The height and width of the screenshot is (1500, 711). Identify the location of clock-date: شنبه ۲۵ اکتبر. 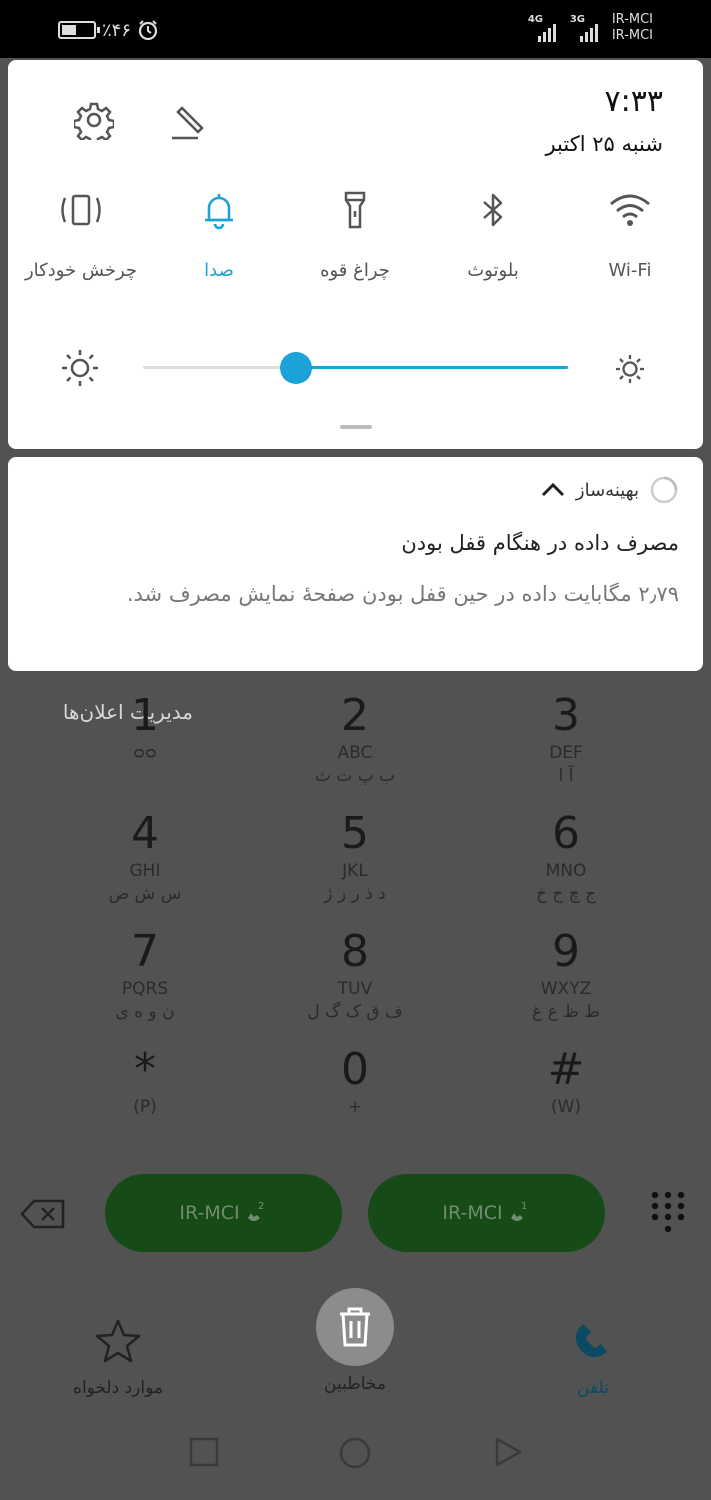
(604, 144).